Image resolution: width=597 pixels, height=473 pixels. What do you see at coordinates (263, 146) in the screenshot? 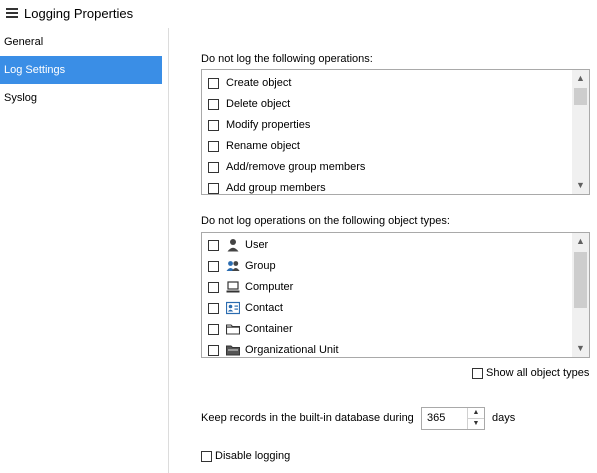
I see `list-item-label: Rename object` at bounding box center [263, 146].